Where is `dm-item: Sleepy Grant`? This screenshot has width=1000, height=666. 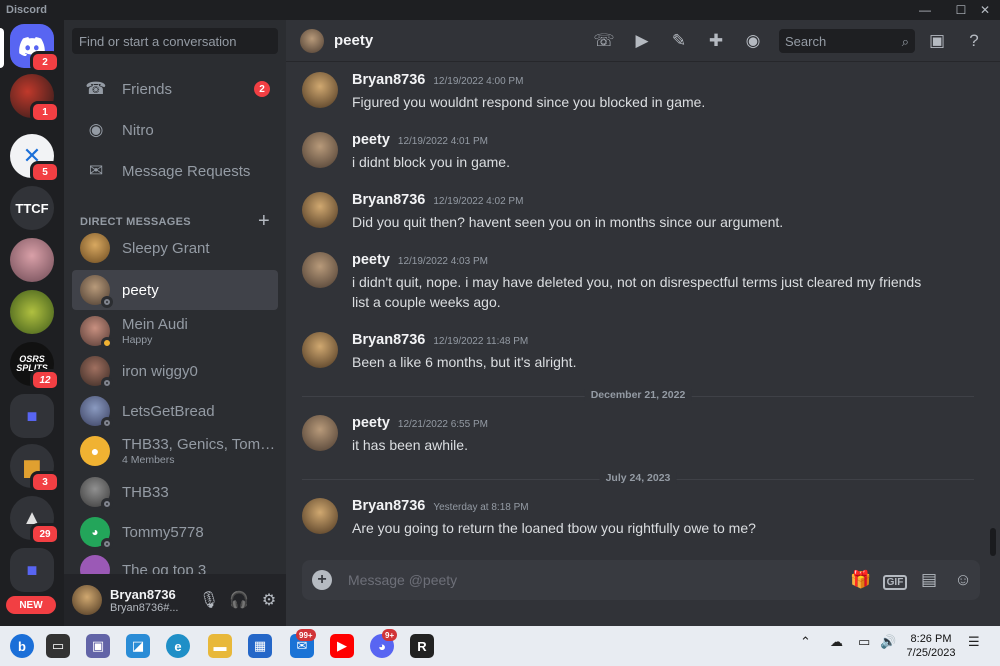 dm-item: Sleepy Grant is located at coordinates (175, 248).